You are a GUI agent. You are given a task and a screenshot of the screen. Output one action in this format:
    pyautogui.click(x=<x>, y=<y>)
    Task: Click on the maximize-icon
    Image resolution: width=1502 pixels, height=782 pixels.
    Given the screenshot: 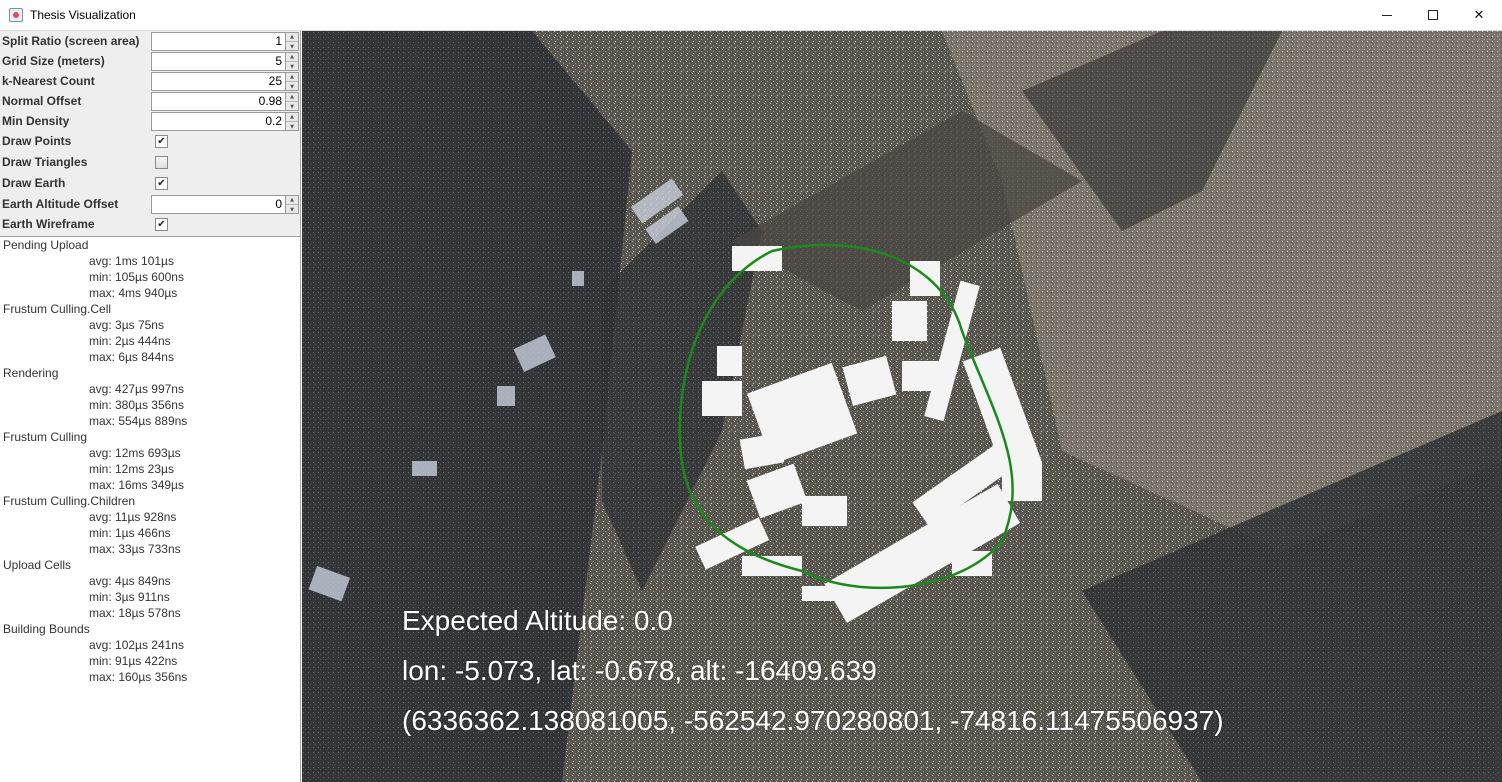 What is the action you would take?
    pyautogui.click(x=1433, y=15)
    